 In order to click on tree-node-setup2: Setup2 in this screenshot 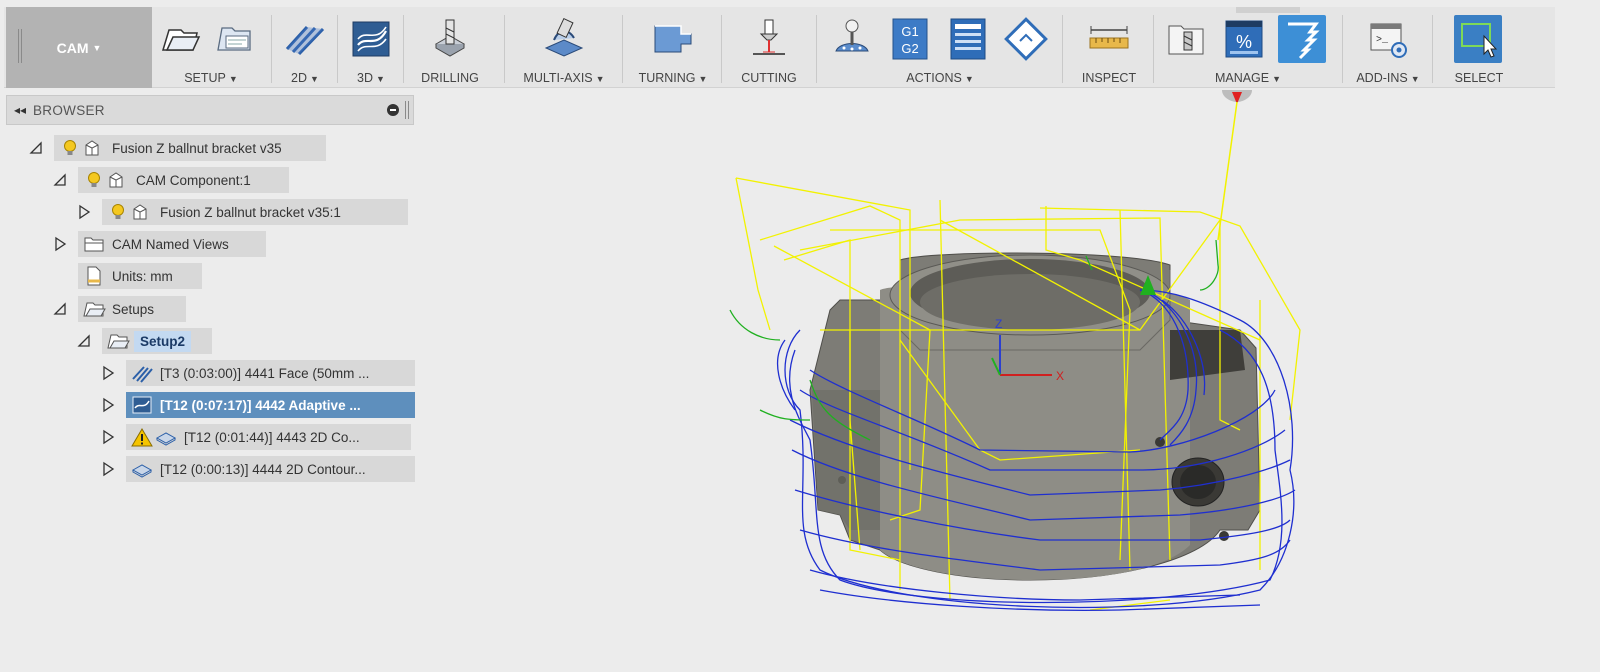, I will do `click(144, 341)`.